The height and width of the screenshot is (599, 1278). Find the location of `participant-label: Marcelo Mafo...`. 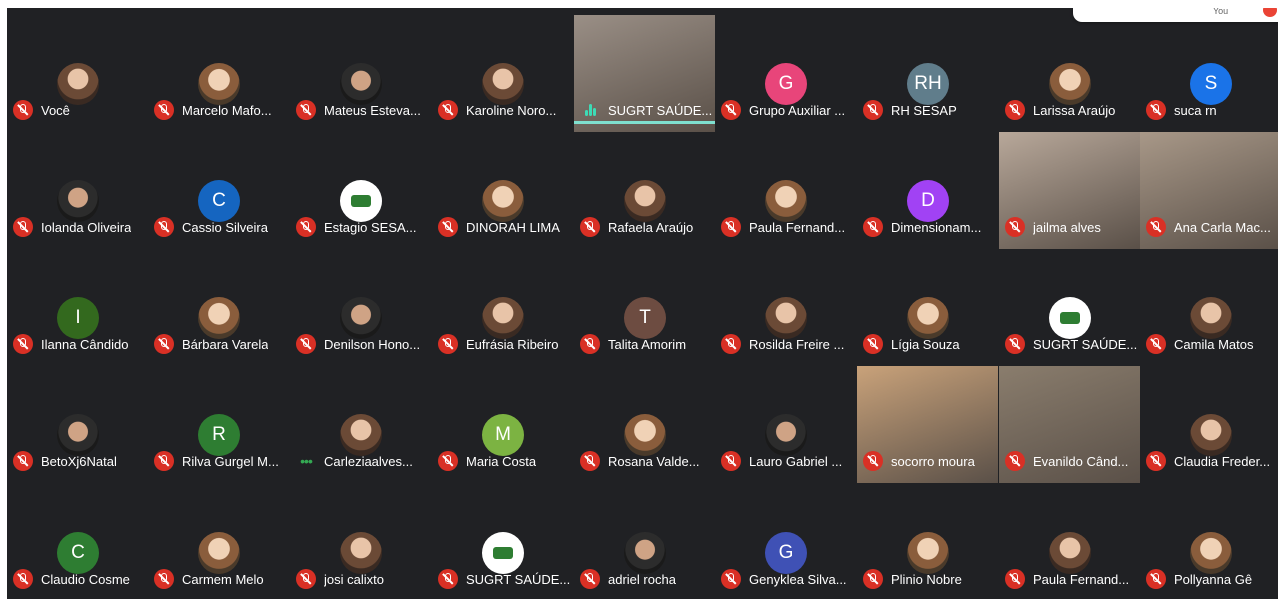

participant-label: Marcelo Mafo... is located at coordinates (220, 110).